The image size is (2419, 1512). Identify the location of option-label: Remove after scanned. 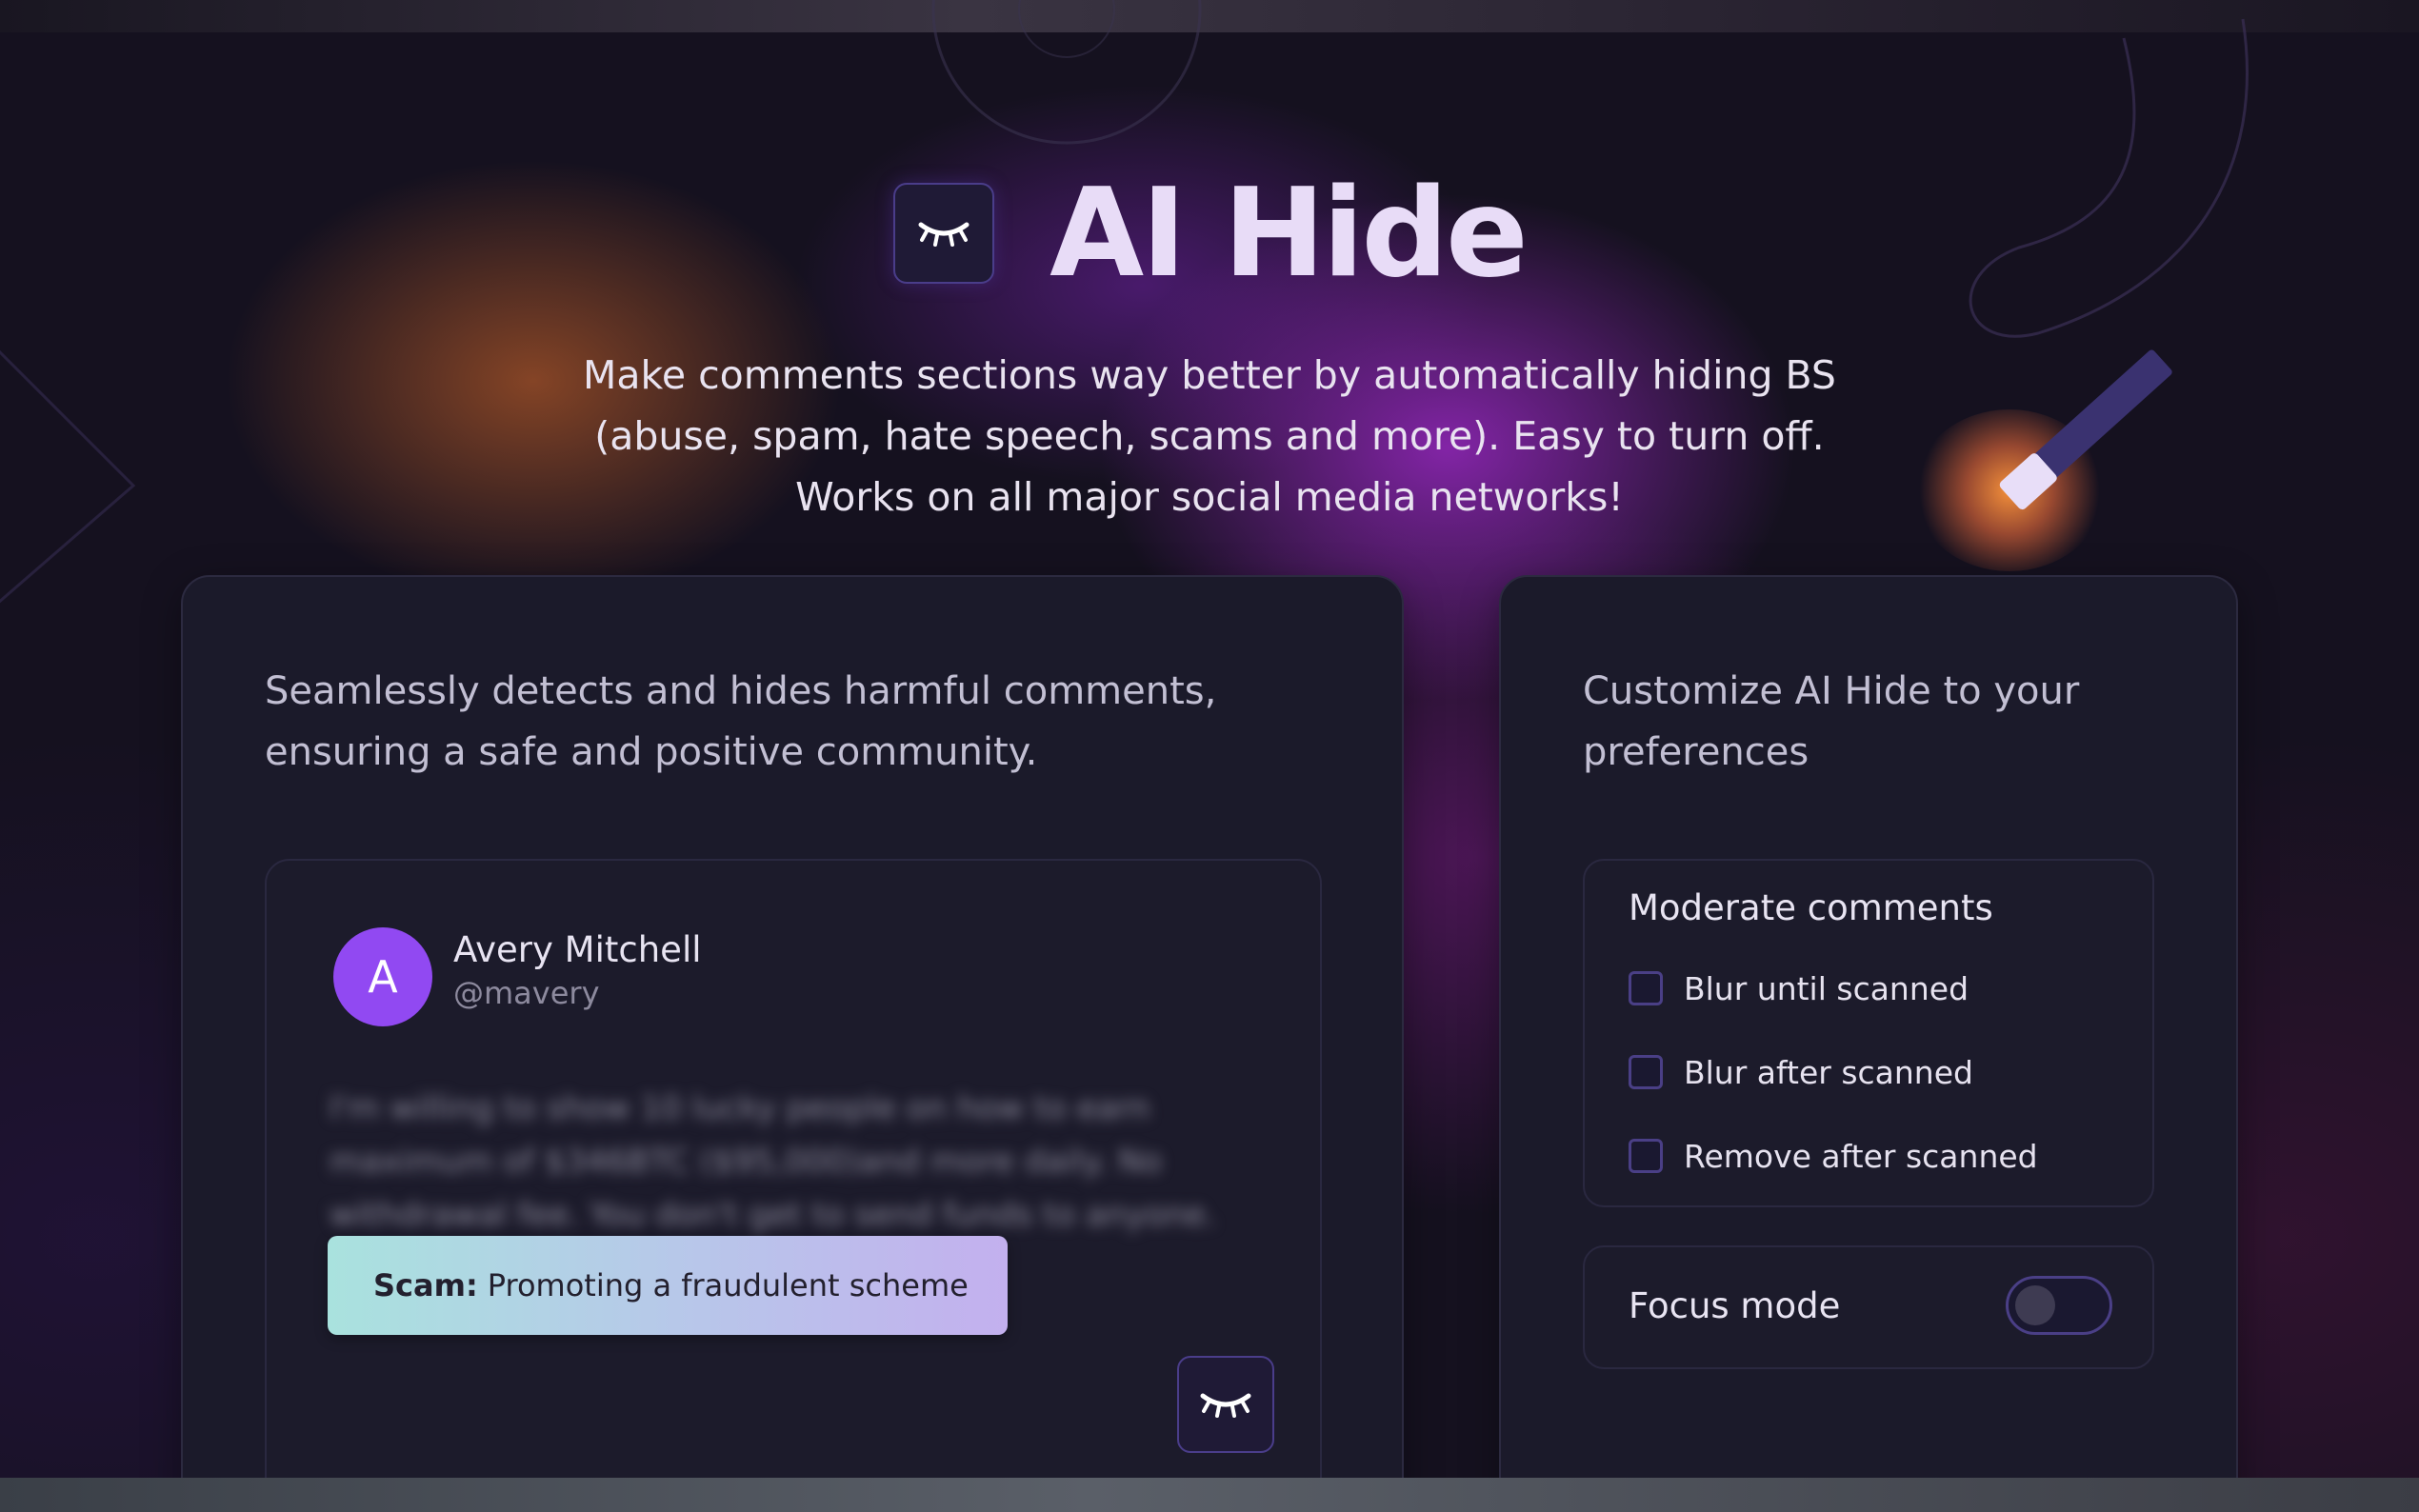
(1861, 1156).